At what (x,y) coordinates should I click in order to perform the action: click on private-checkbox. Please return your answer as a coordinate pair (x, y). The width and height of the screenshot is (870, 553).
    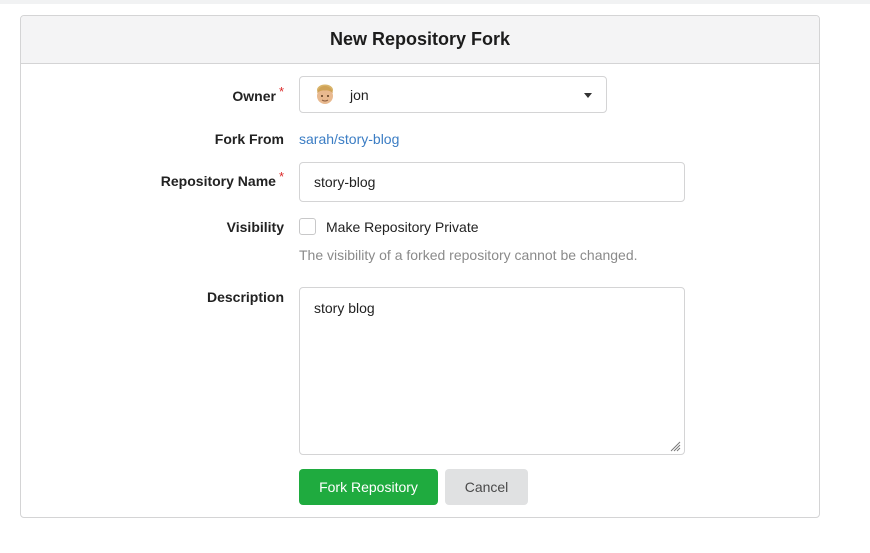
    Looking at the image, I should click on (307, 226).